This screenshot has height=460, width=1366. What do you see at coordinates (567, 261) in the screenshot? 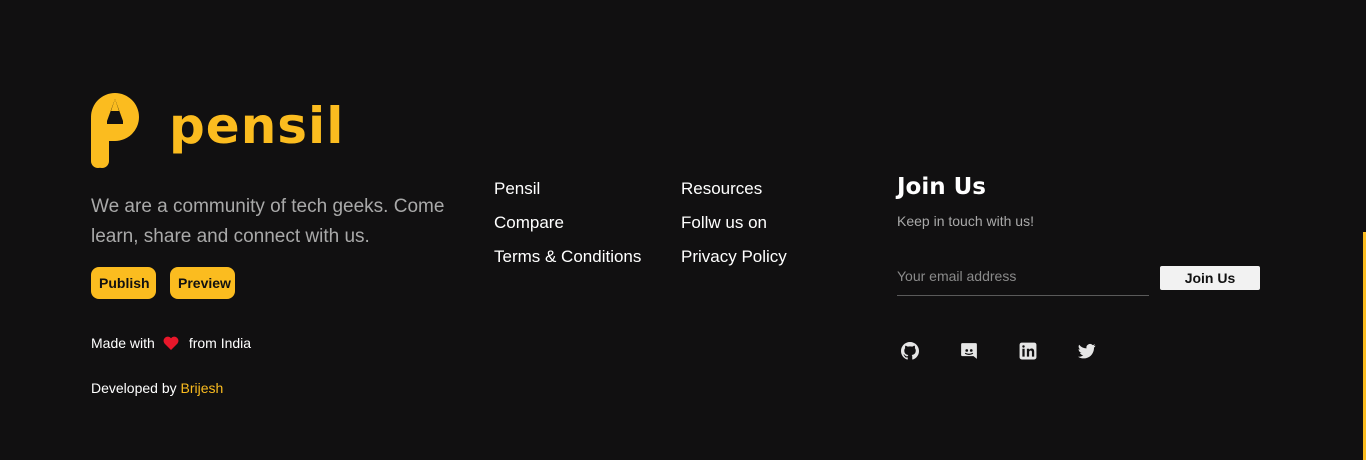
I see `link-terms: Terms & Conditions` at bounding box center [567, 261].